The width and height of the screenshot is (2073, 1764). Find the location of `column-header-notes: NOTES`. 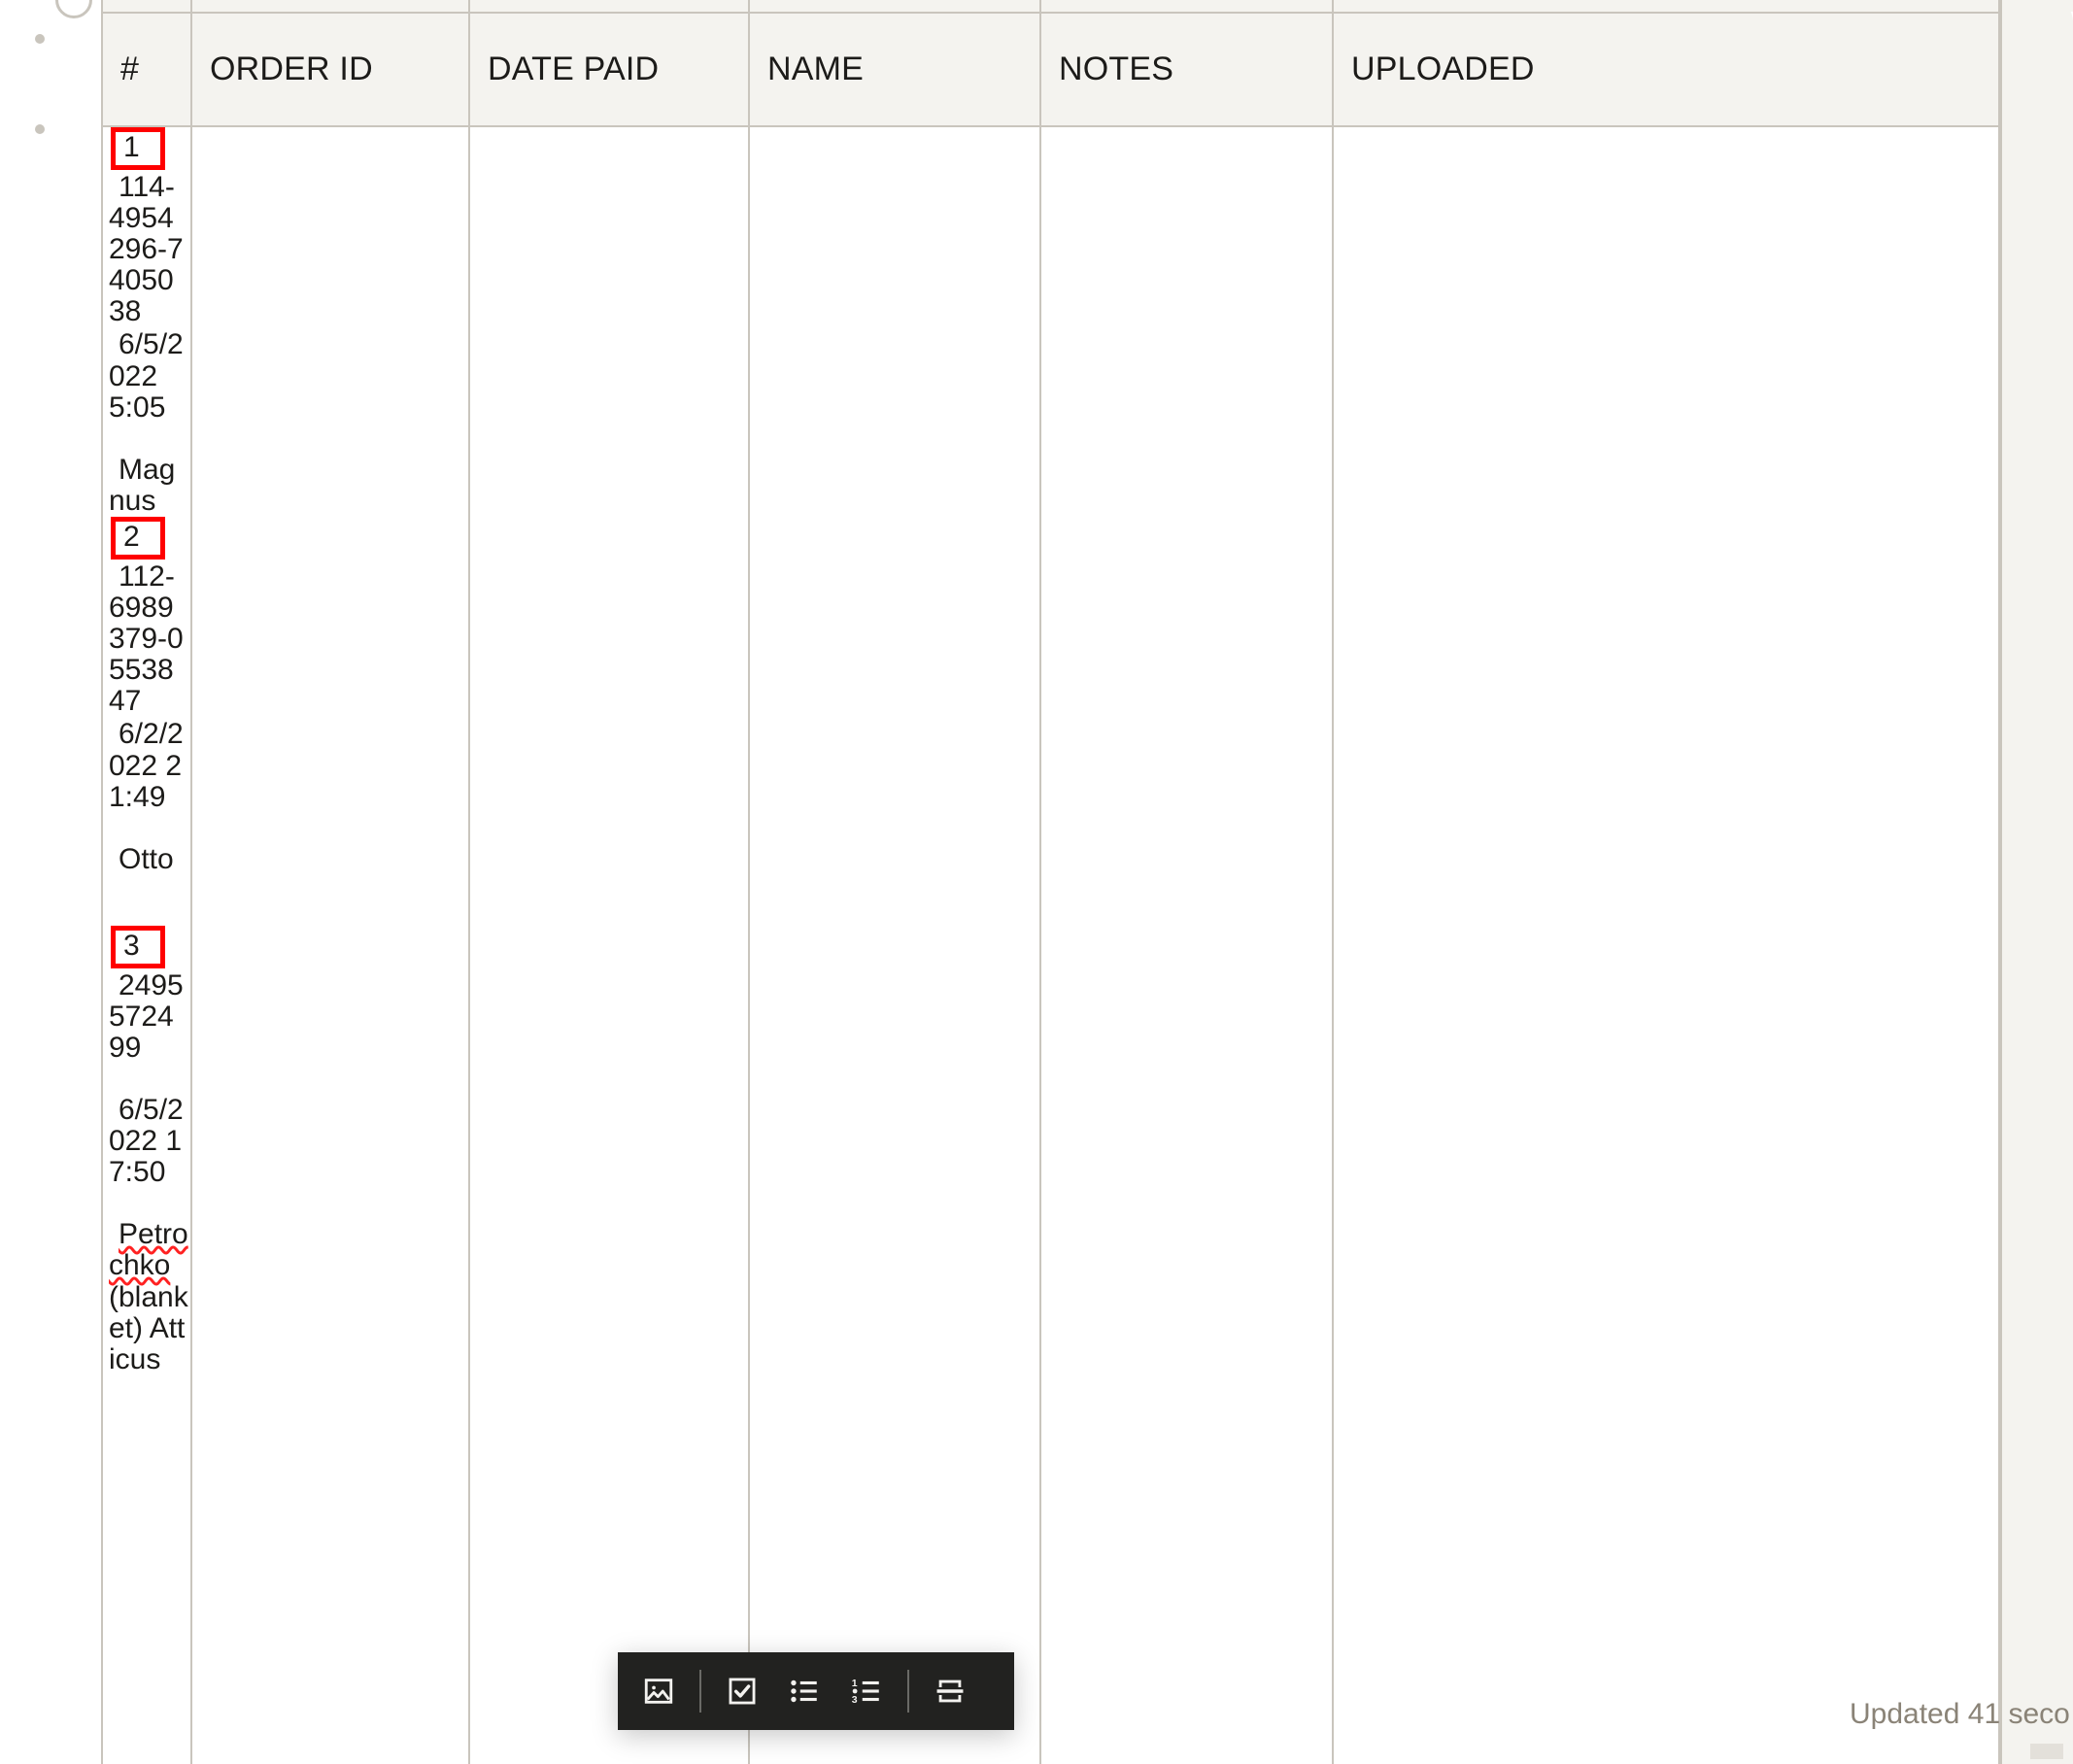

column-header-notes: NOTES is located at coordinates (1186, 69).